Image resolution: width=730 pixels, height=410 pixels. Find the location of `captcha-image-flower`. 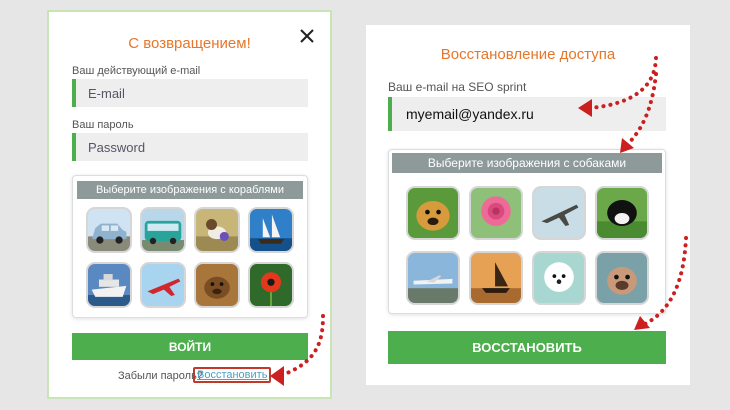

captcha-image-flower is located at coordinates (271, 285).